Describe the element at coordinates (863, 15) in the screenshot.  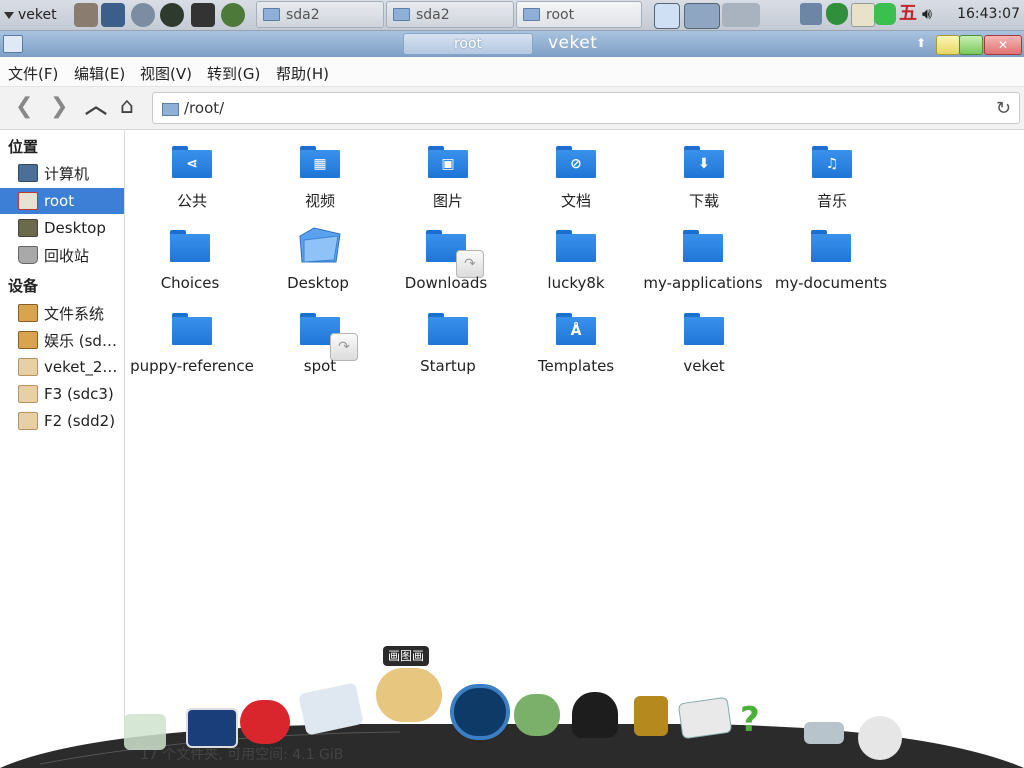
I see `clipboard-icon` at that location.